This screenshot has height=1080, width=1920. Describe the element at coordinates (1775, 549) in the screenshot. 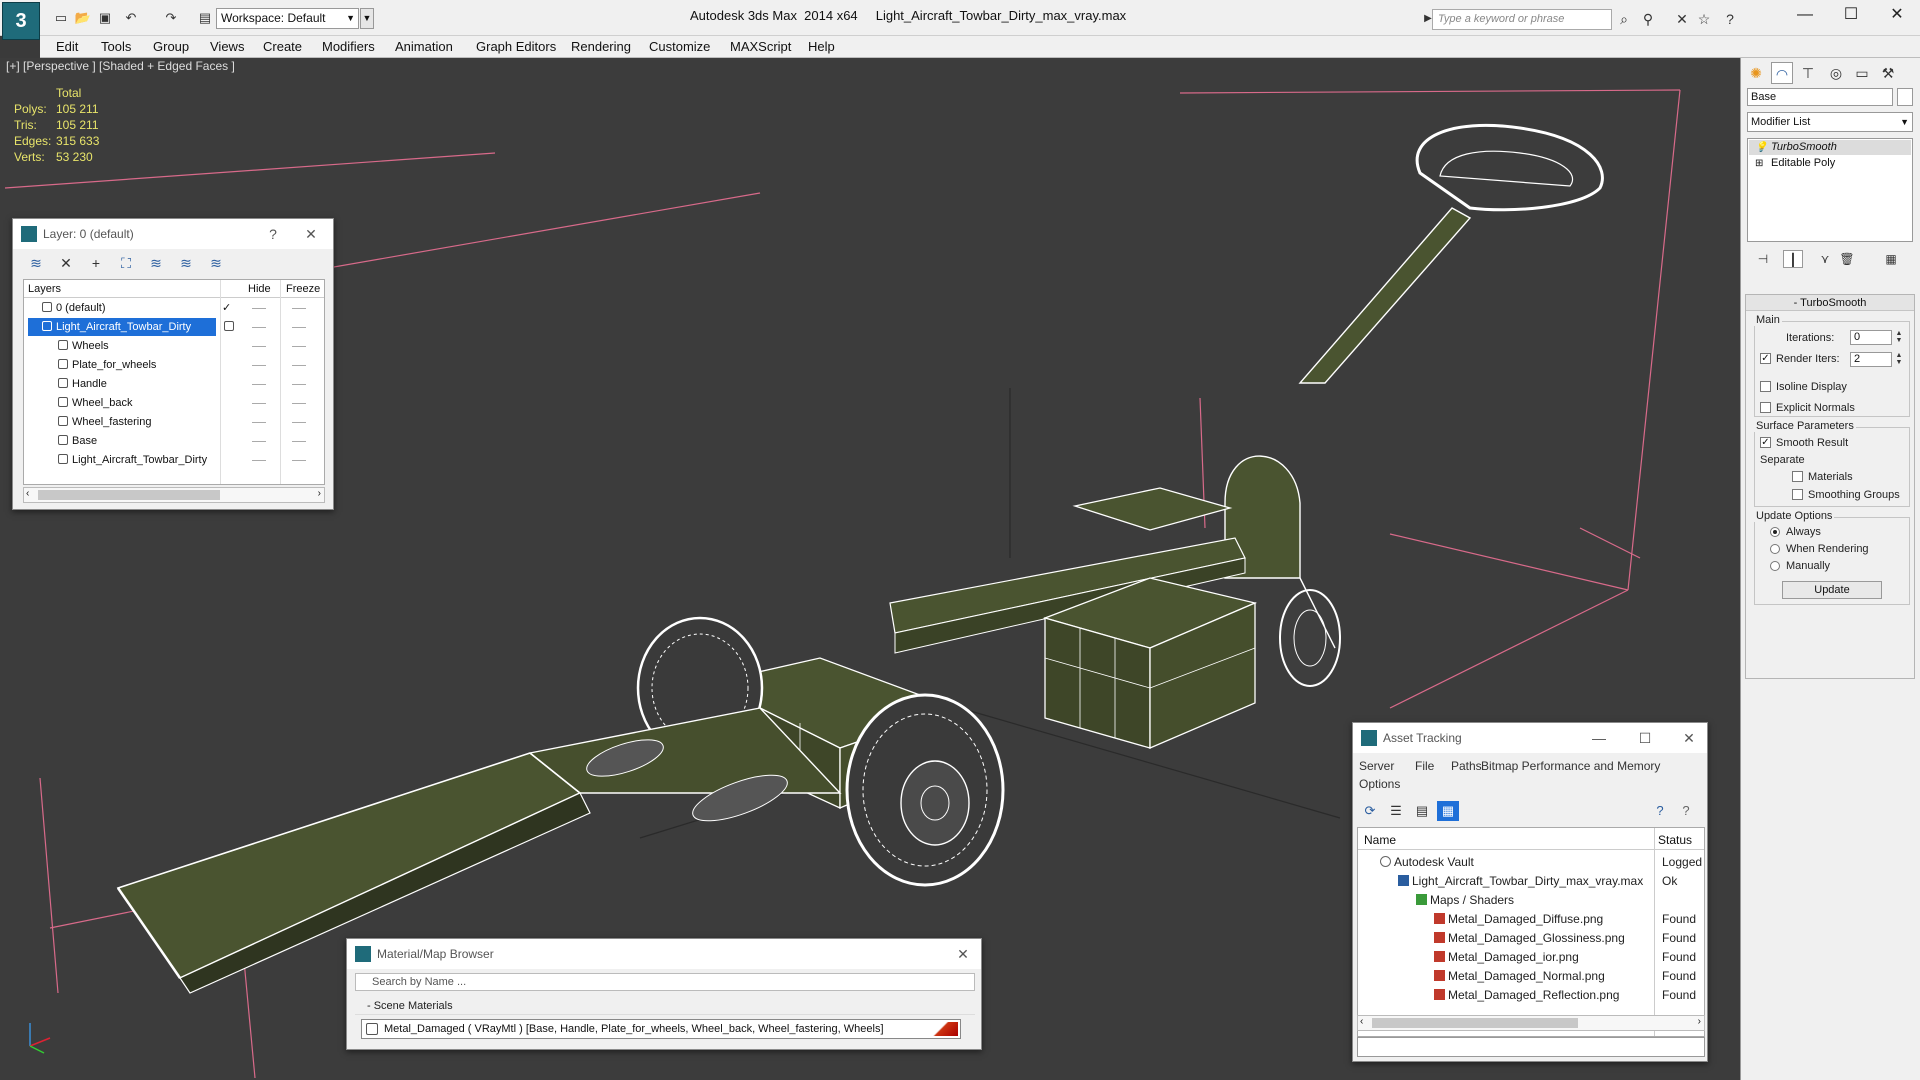

I see `update-when-rendering-radio` at that location.